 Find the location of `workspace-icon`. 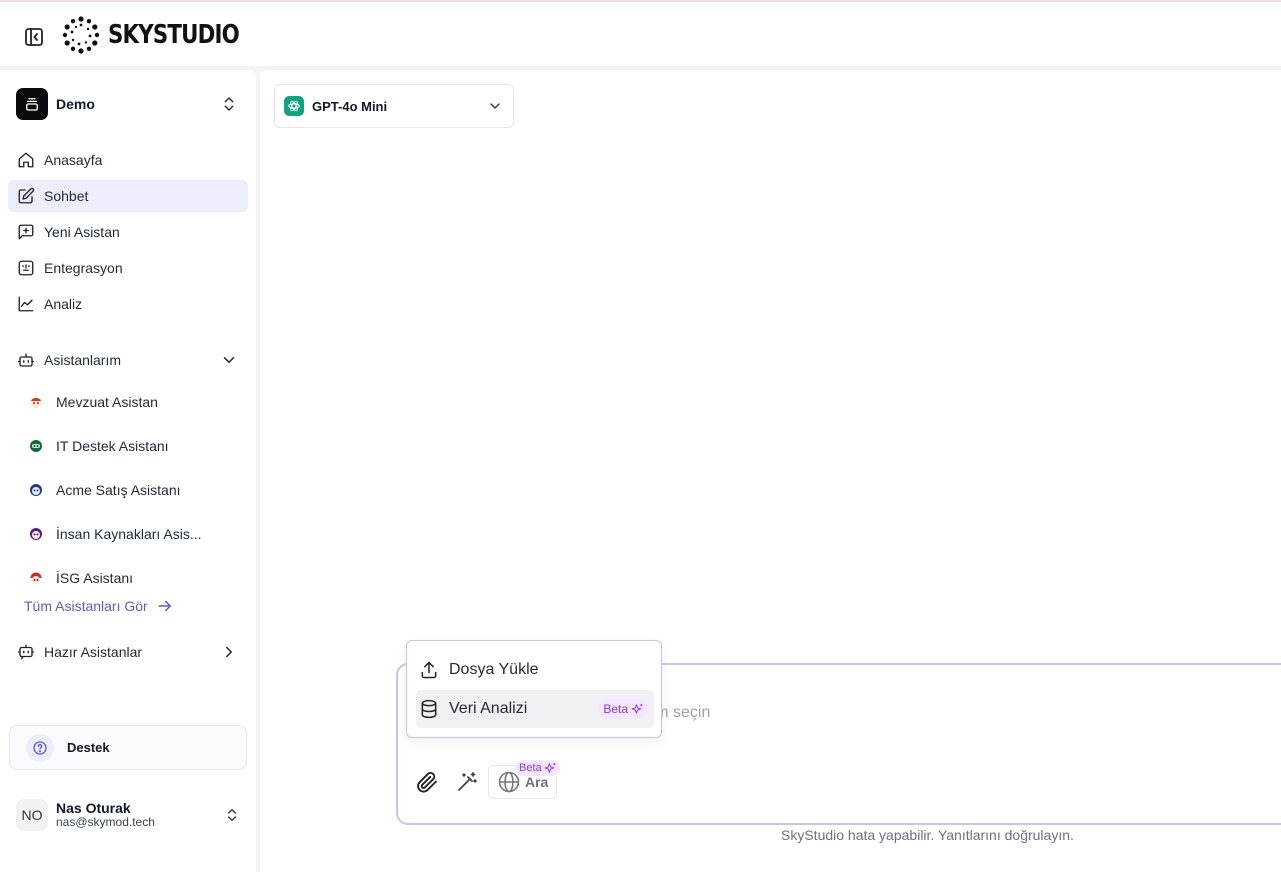

workspace-icon is located at coordinates (32, 104).